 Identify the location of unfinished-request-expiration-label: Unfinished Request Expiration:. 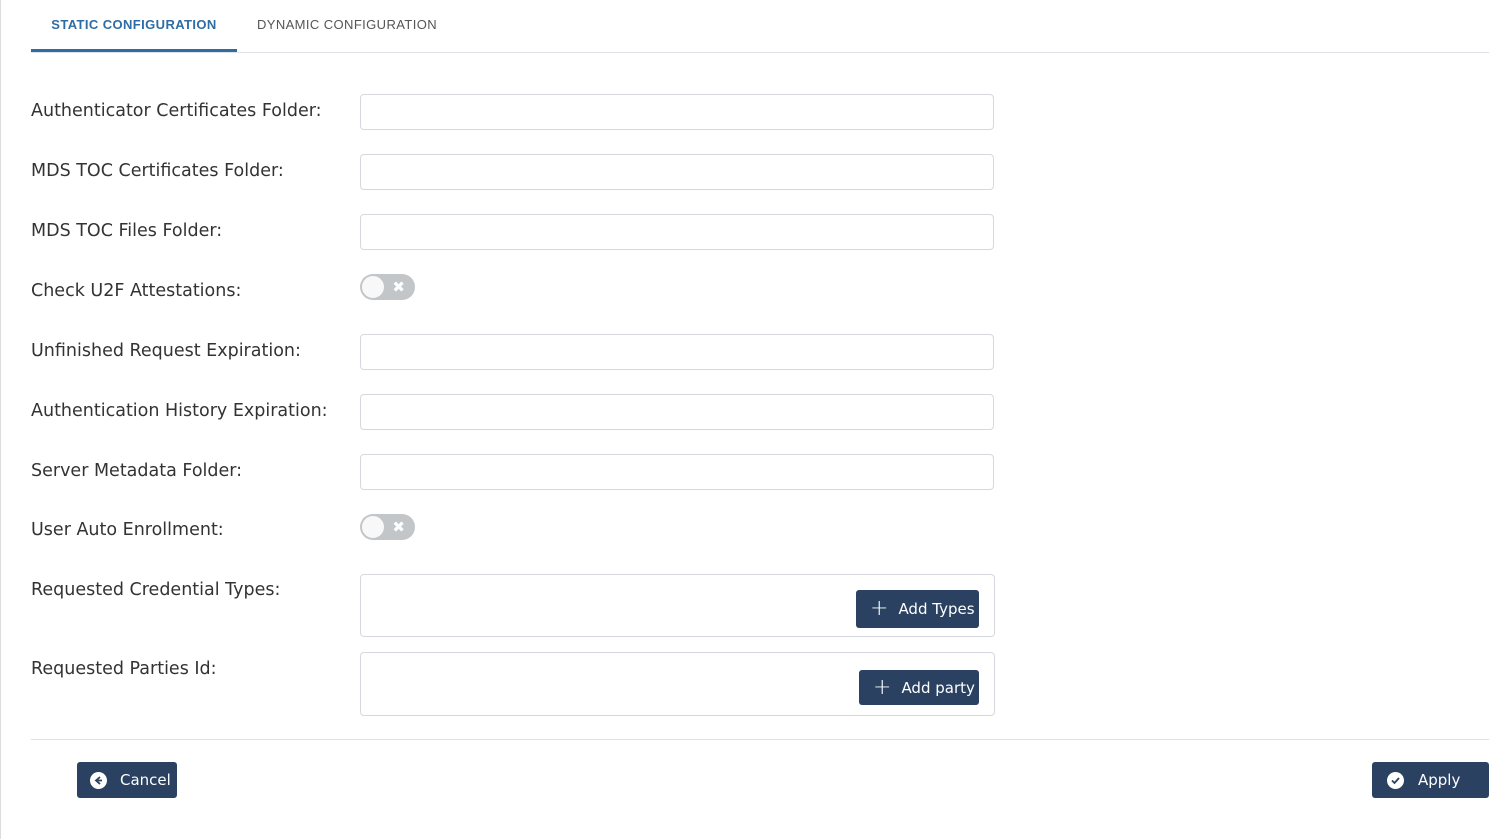
(166, 351).